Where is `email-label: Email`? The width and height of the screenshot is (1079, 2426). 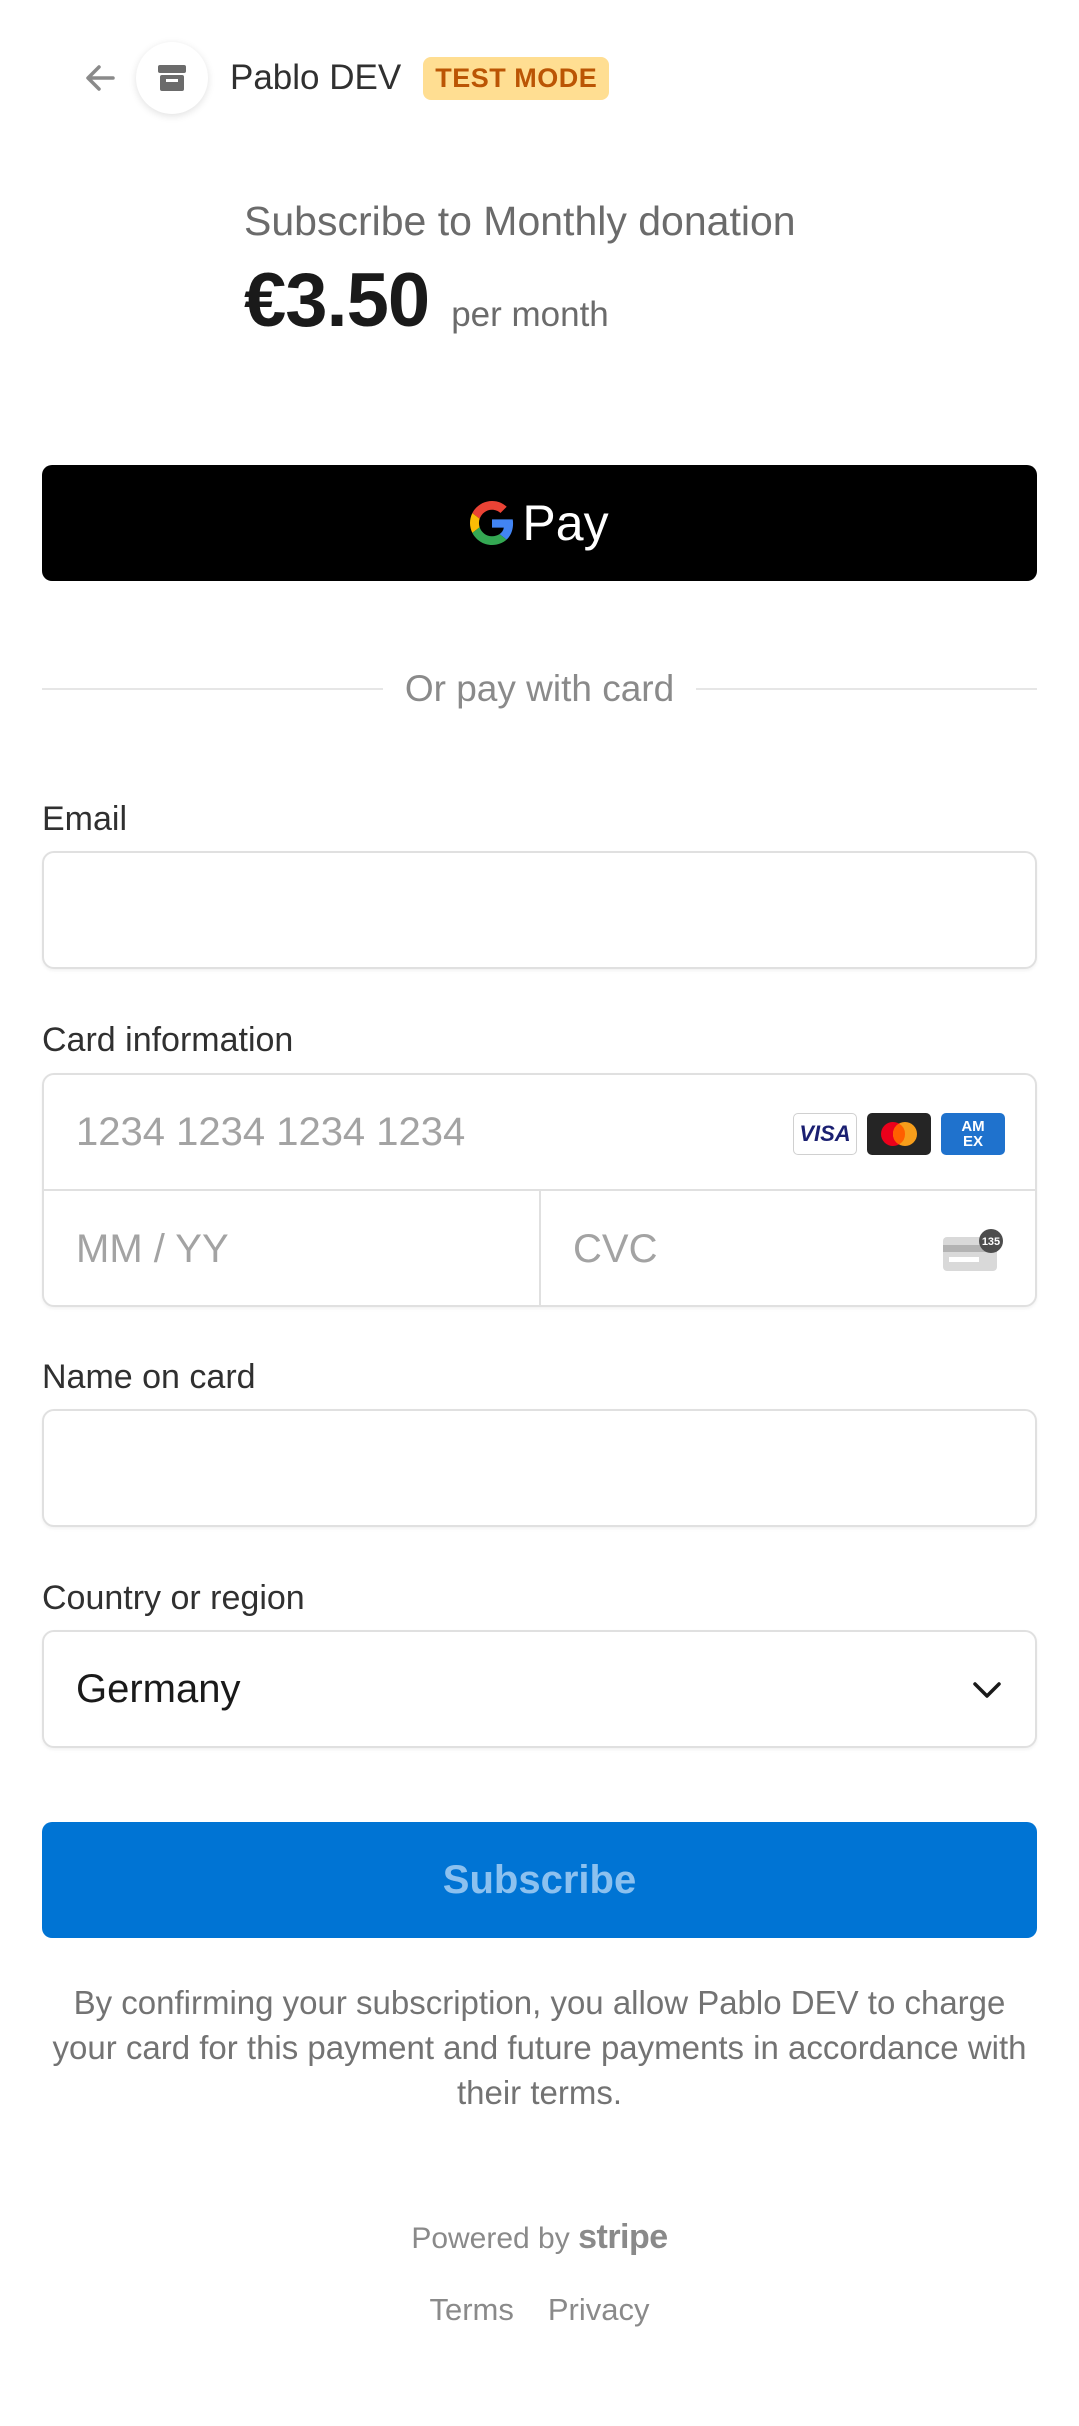 email-label: Email is located at coordinates (85, 819).